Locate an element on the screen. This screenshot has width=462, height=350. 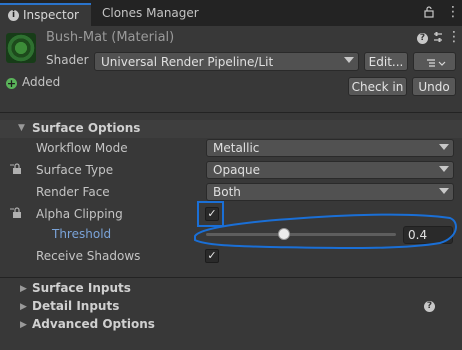
annotation-overlay is located at coordinates (325, 225).